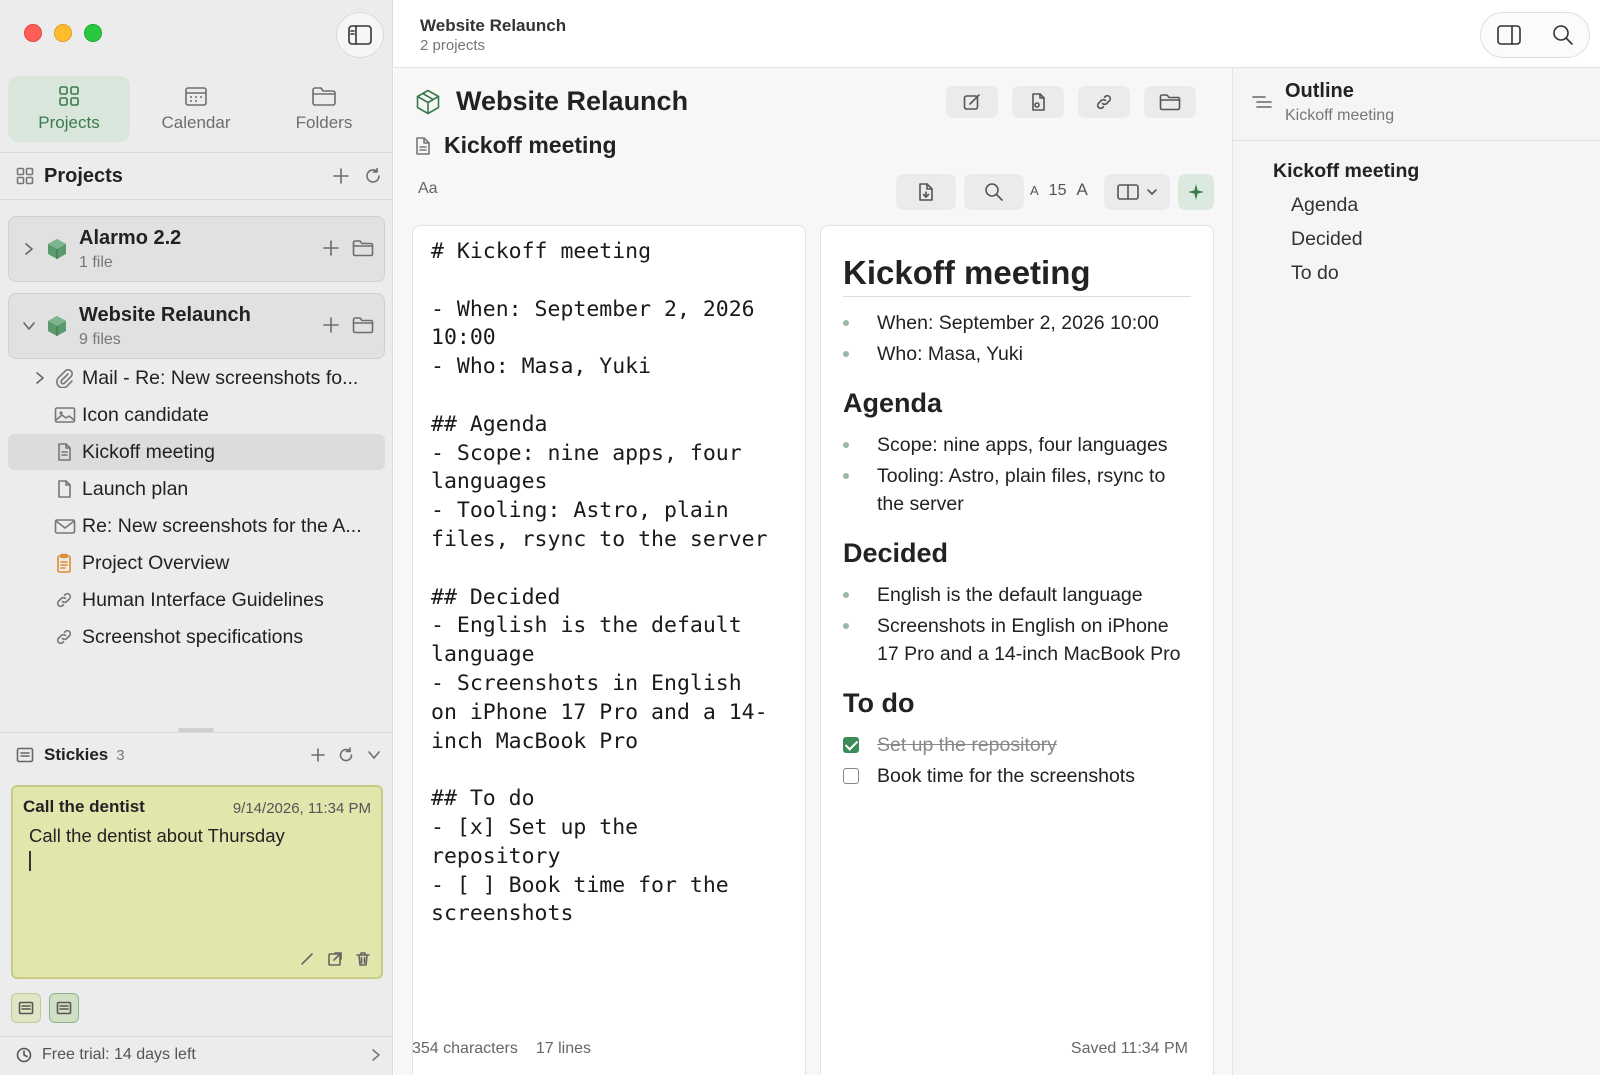 The image size is (1600, 1075). I want to click on clock-icon, so click(24, 1055).